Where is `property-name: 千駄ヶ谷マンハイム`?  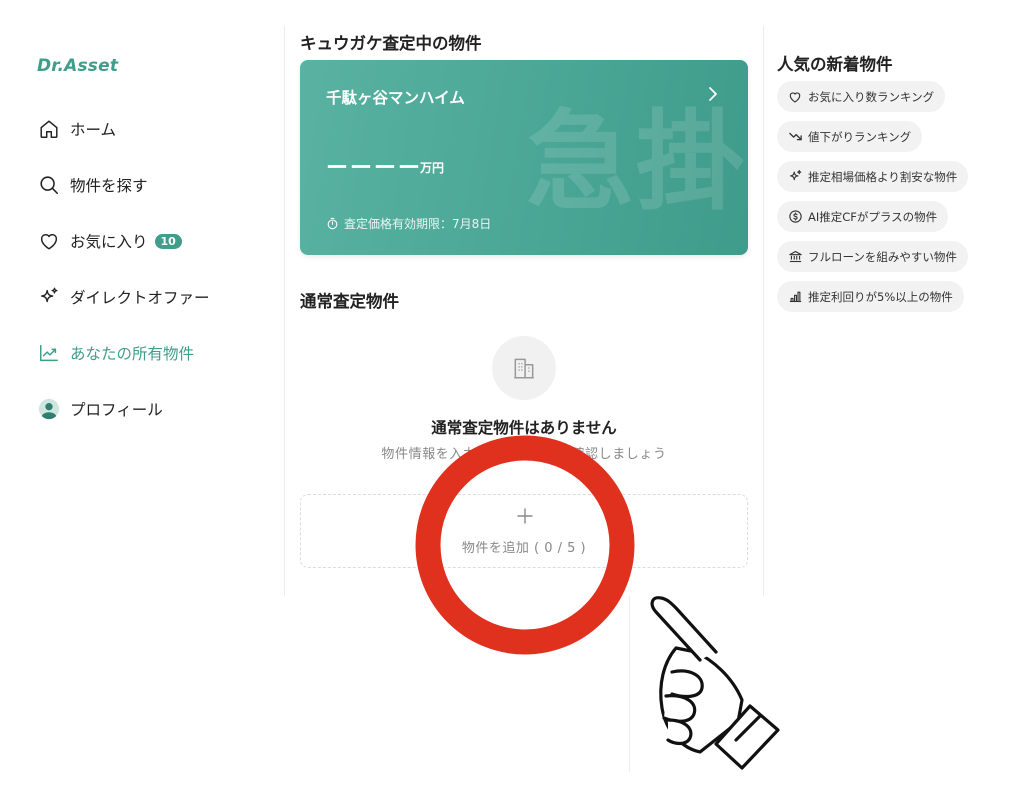 property-name: 千駄ヶ谷マンハイム is located at coordinates (395, 98).